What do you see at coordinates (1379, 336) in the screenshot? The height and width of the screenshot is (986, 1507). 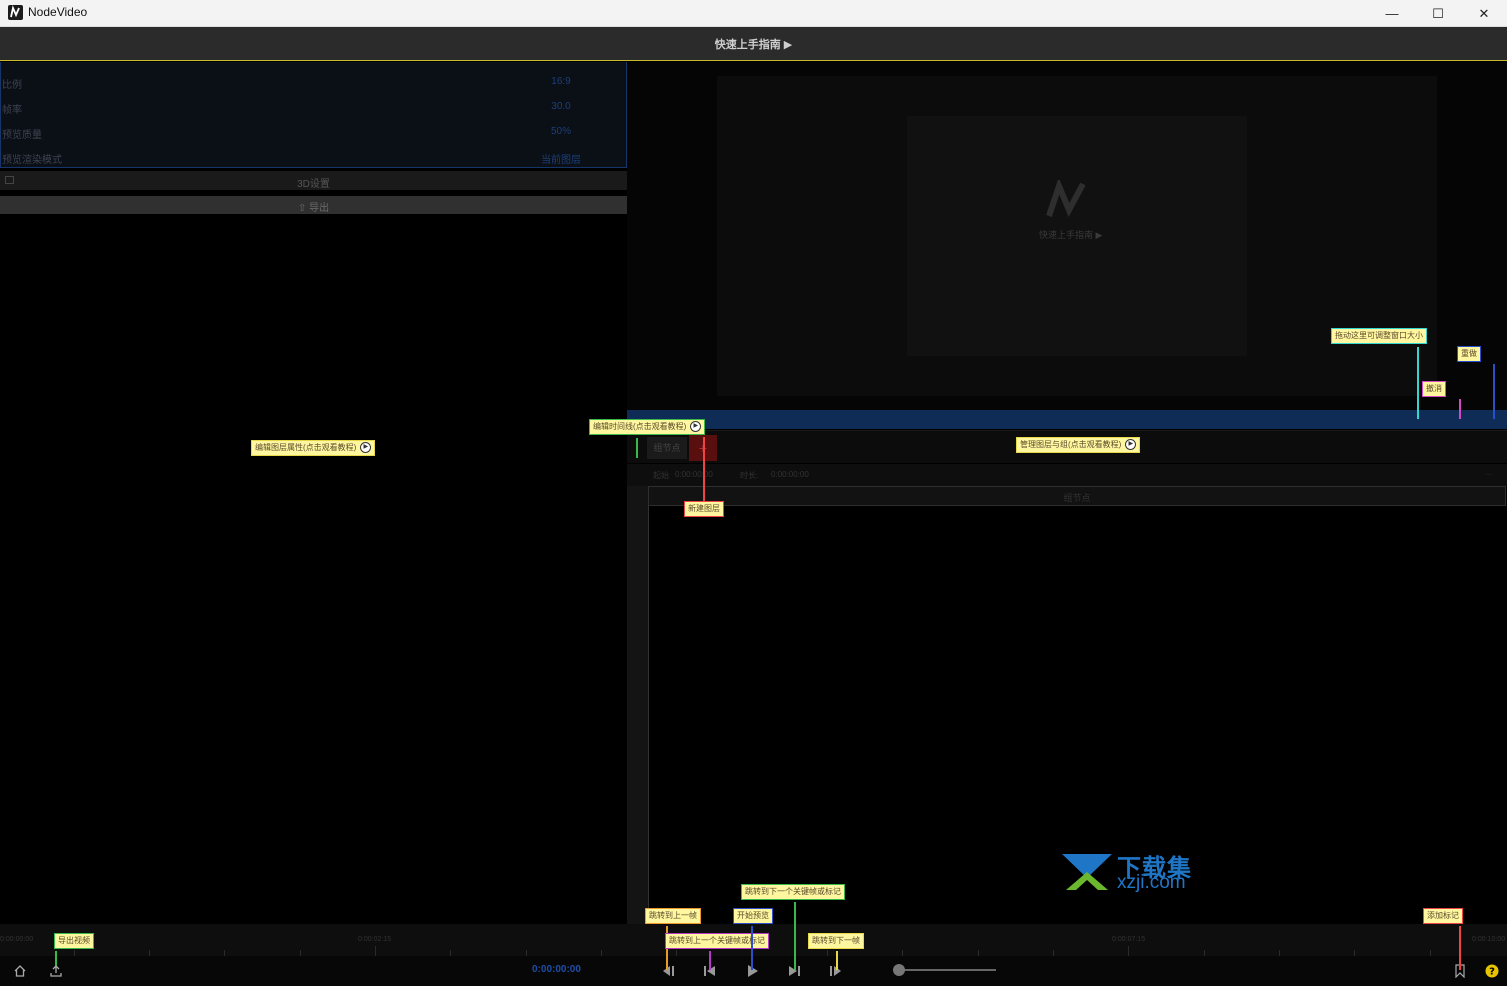 I see `callout-resize-window: 拖动这里可调整窗口大小` at bounding box center [1379, 336].